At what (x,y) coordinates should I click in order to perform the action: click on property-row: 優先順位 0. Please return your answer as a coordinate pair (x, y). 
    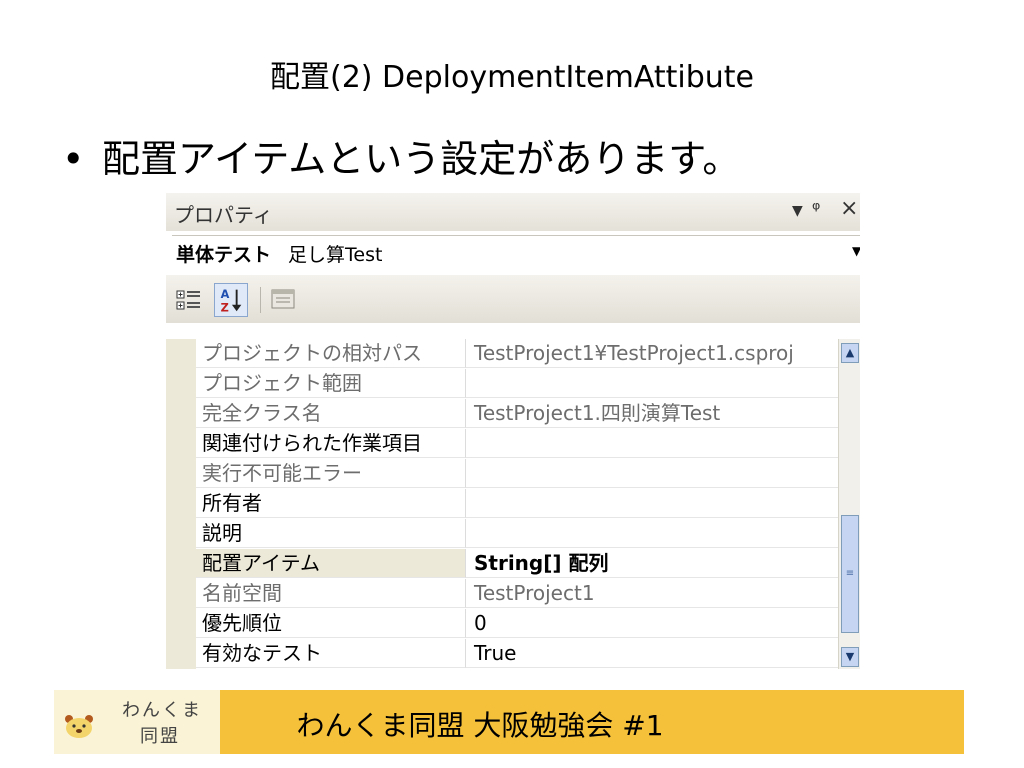
    Looking at the image, I should click on (517, 624).